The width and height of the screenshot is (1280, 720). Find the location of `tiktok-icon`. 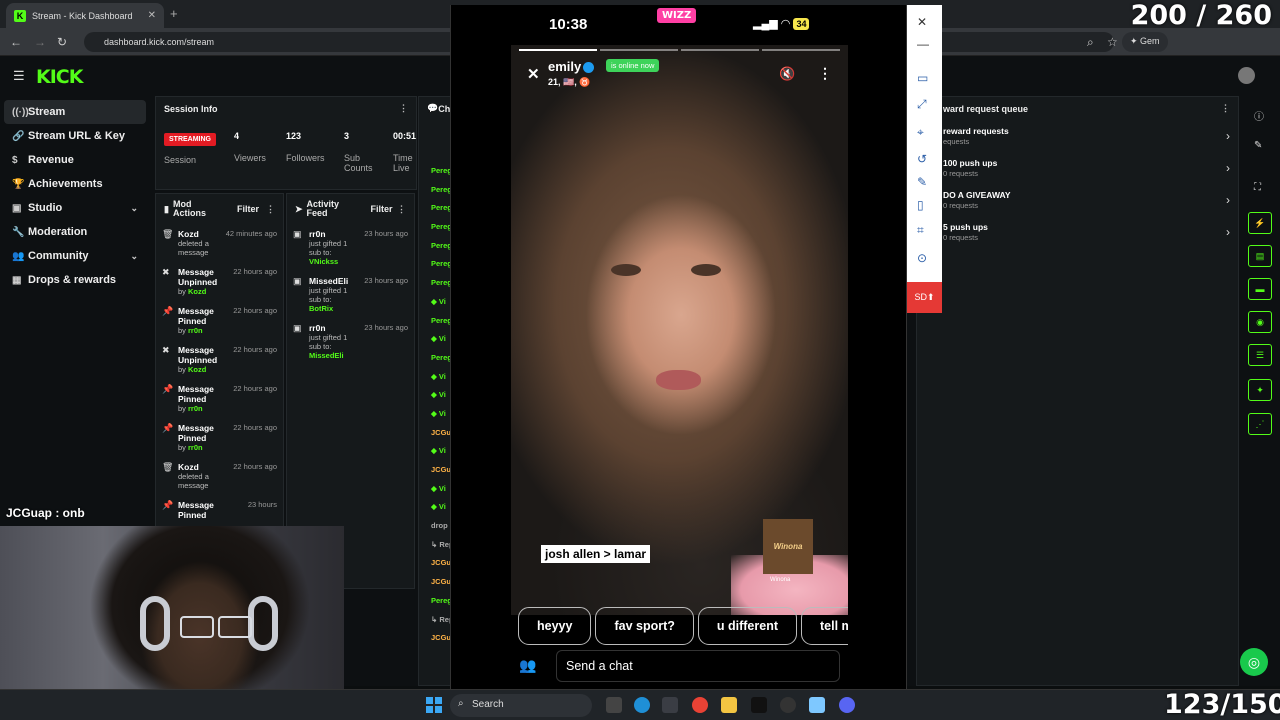

tiktok-icon is located at coordinates (759, 705).